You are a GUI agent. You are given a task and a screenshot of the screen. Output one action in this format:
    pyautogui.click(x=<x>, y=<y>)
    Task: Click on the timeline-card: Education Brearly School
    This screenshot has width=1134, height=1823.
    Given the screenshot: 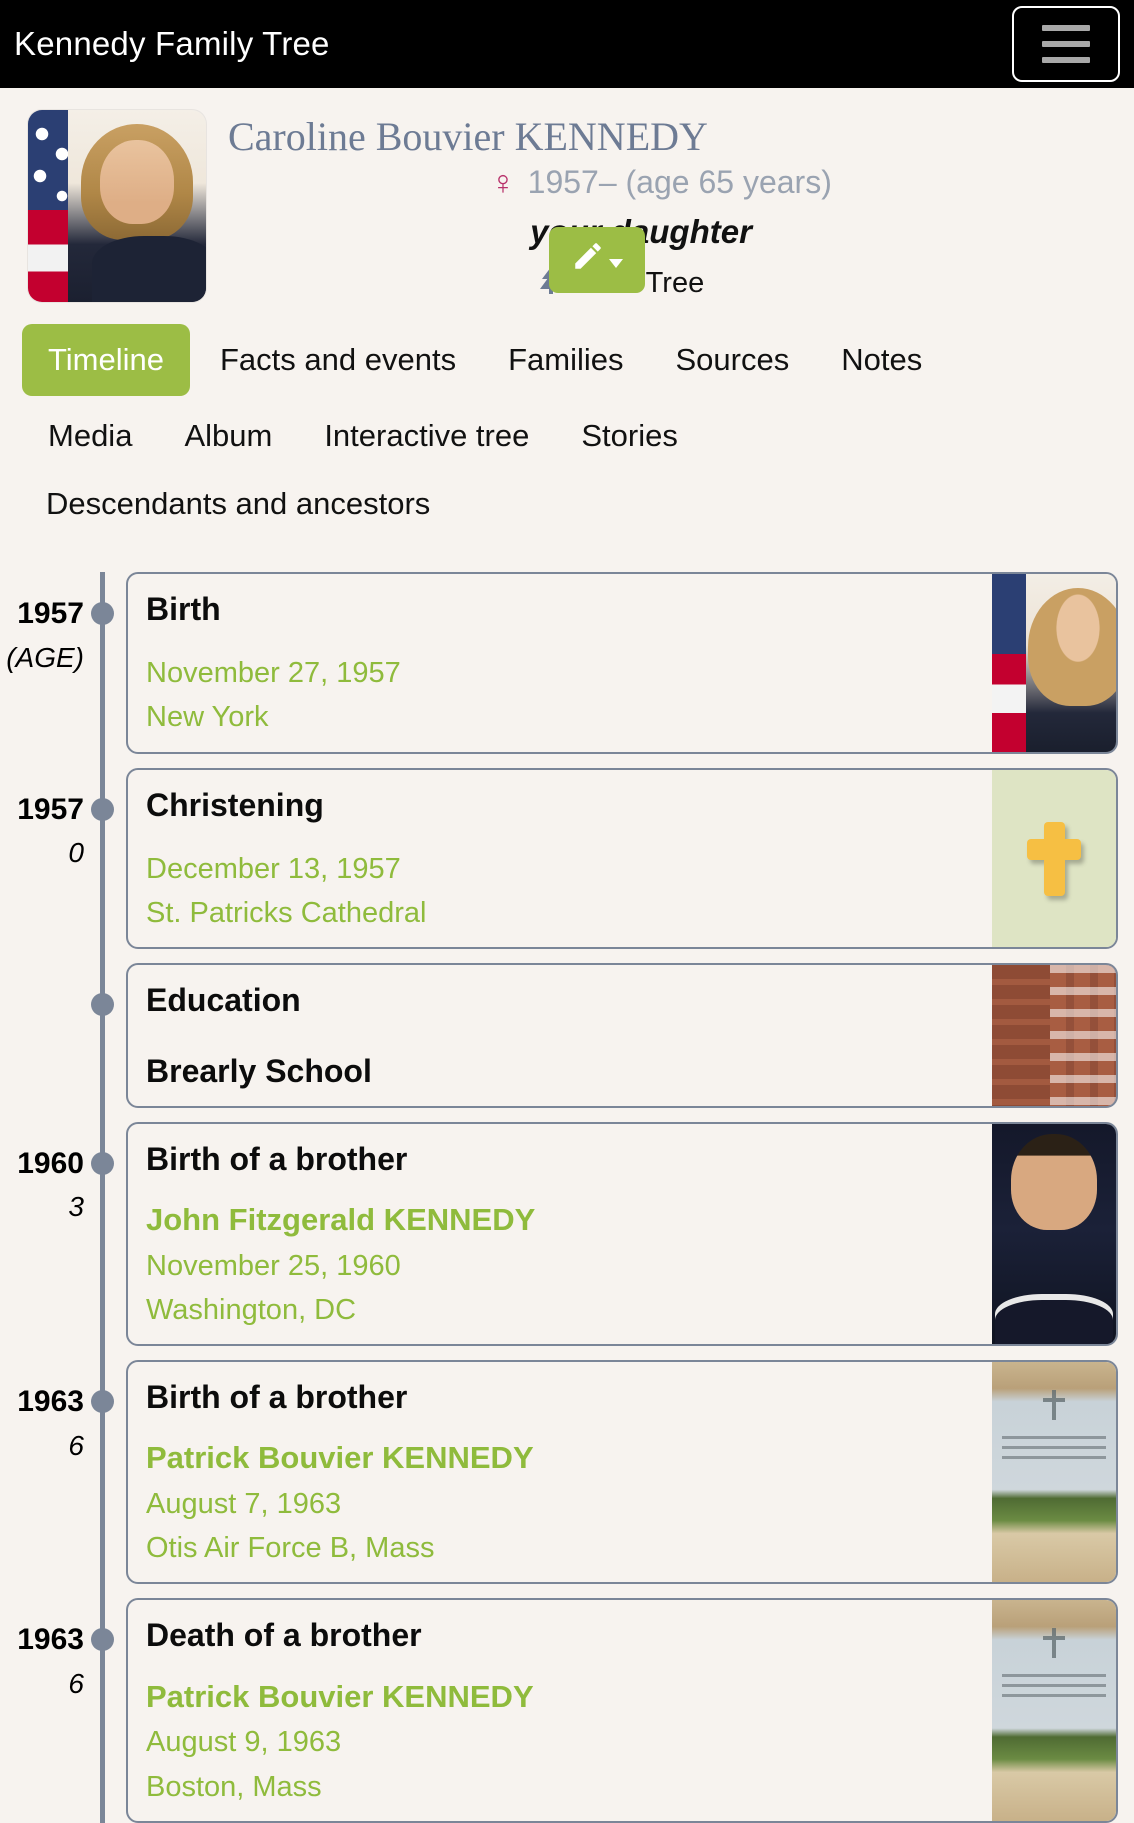 What is the action you would take?
    pyautogui.click(x=622, y=1035)
    